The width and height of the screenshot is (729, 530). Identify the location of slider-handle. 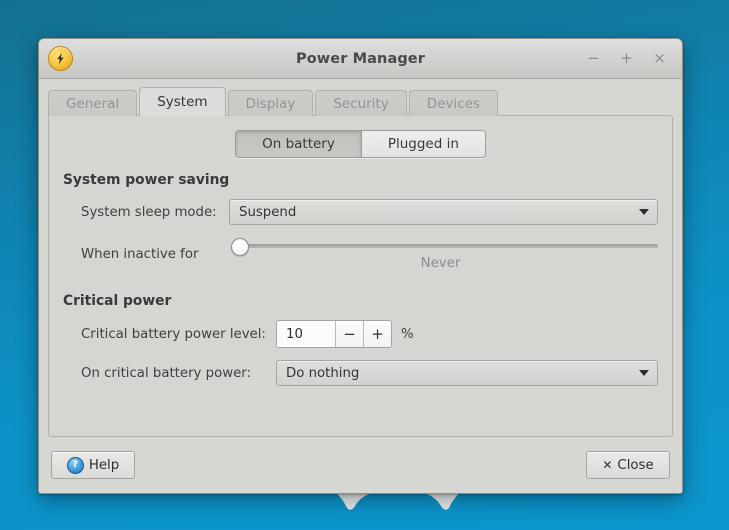
(240, 247).